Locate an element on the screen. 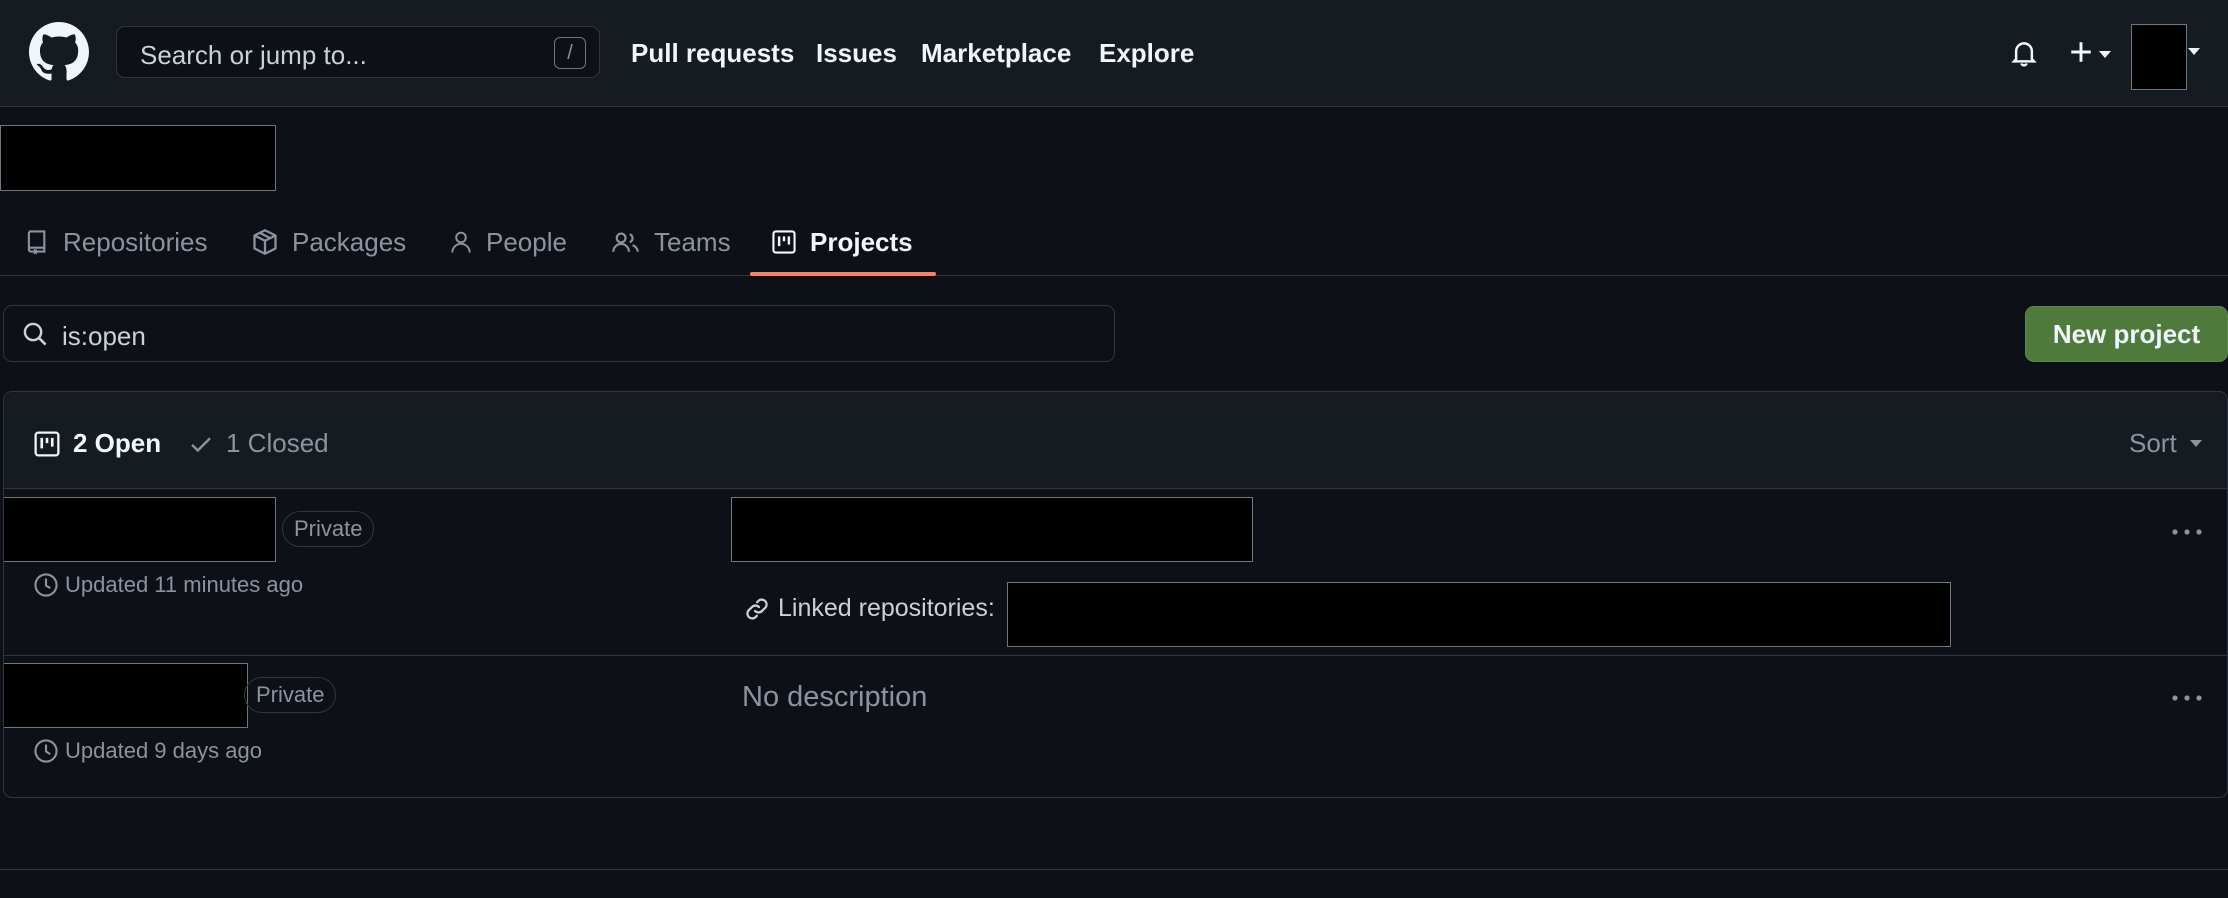 The width and height of the screenshot is (2228, 898). avatar is located at coordinates (2159, 57).